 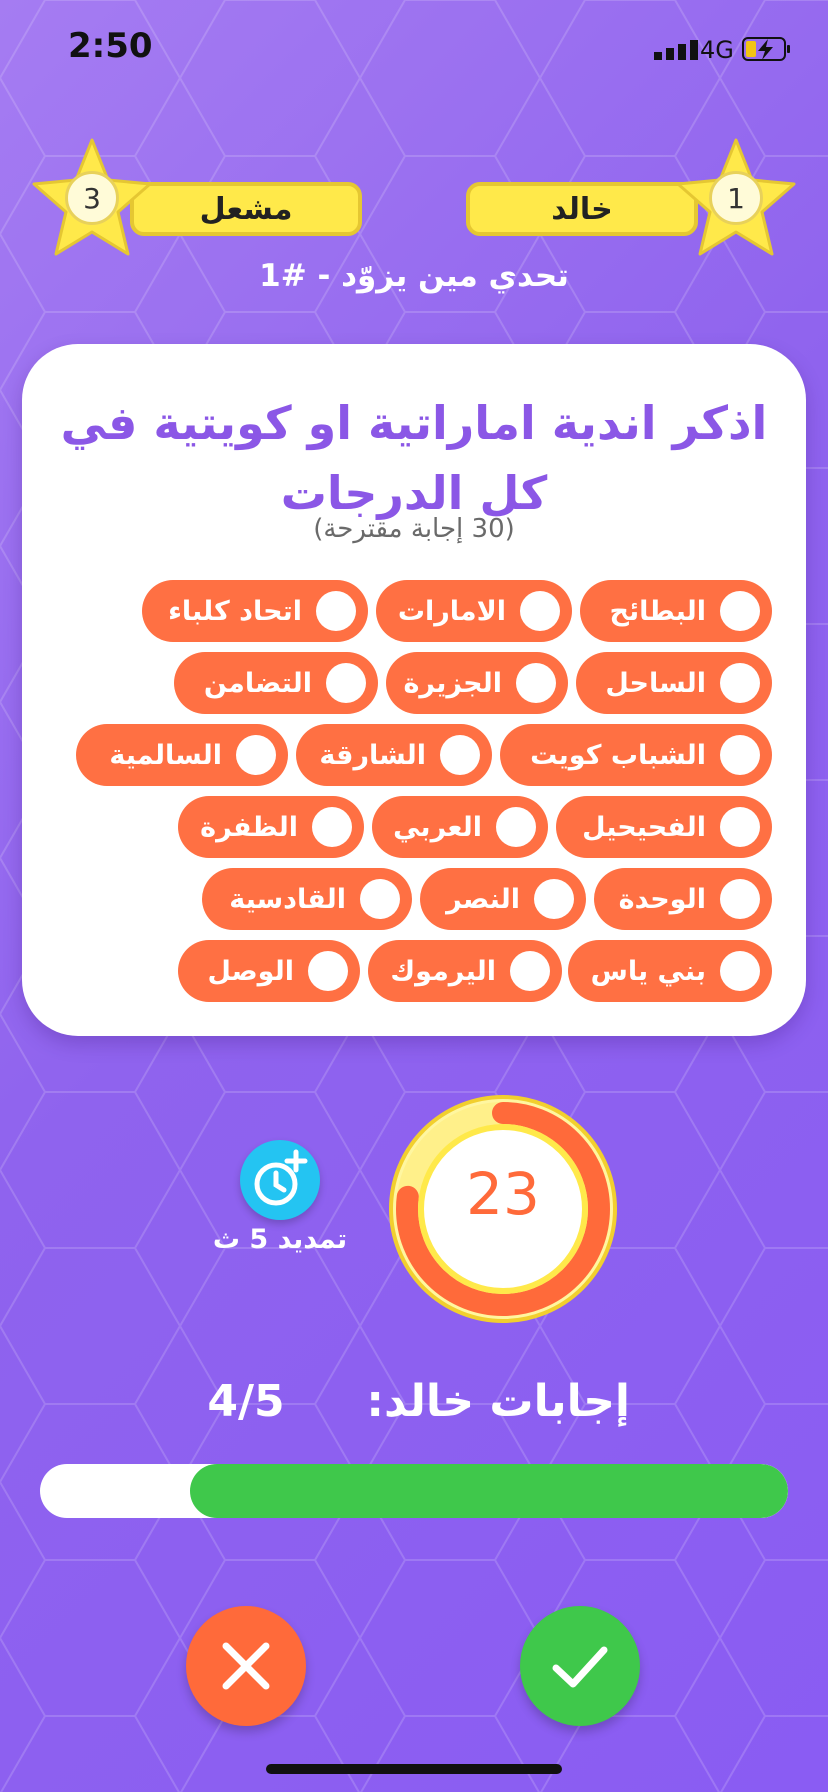 I want to click on answer-chip: القادسية, so click(x=307, y=899).